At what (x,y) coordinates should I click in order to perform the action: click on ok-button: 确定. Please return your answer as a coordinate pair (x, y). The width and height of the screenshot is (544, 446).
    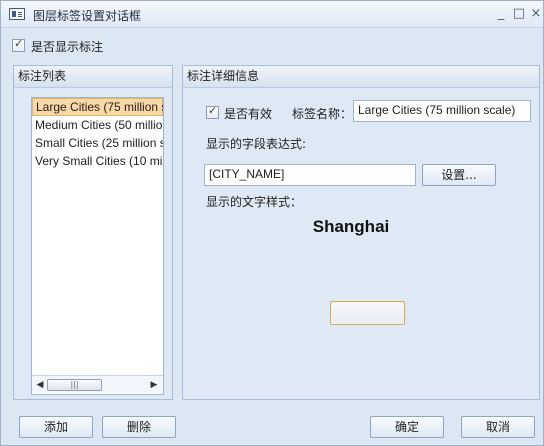
    Looking at the image, I should click on (407, 427).